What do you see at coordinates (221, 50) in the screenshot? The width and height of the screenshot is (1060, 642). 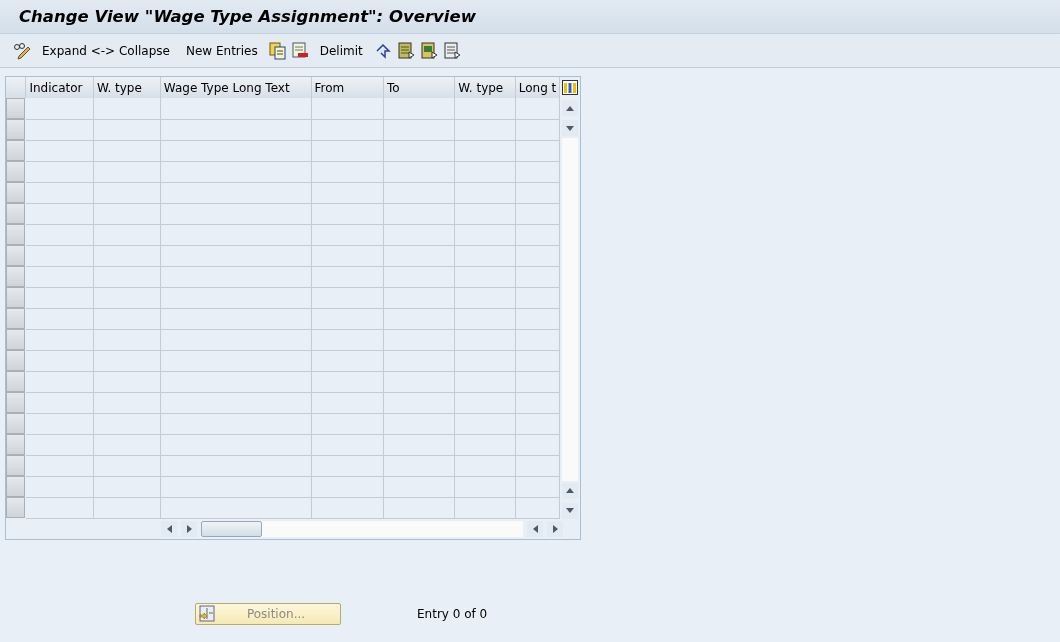 I see `toolbar-button: New Entries` at bounding box center [221, 50].